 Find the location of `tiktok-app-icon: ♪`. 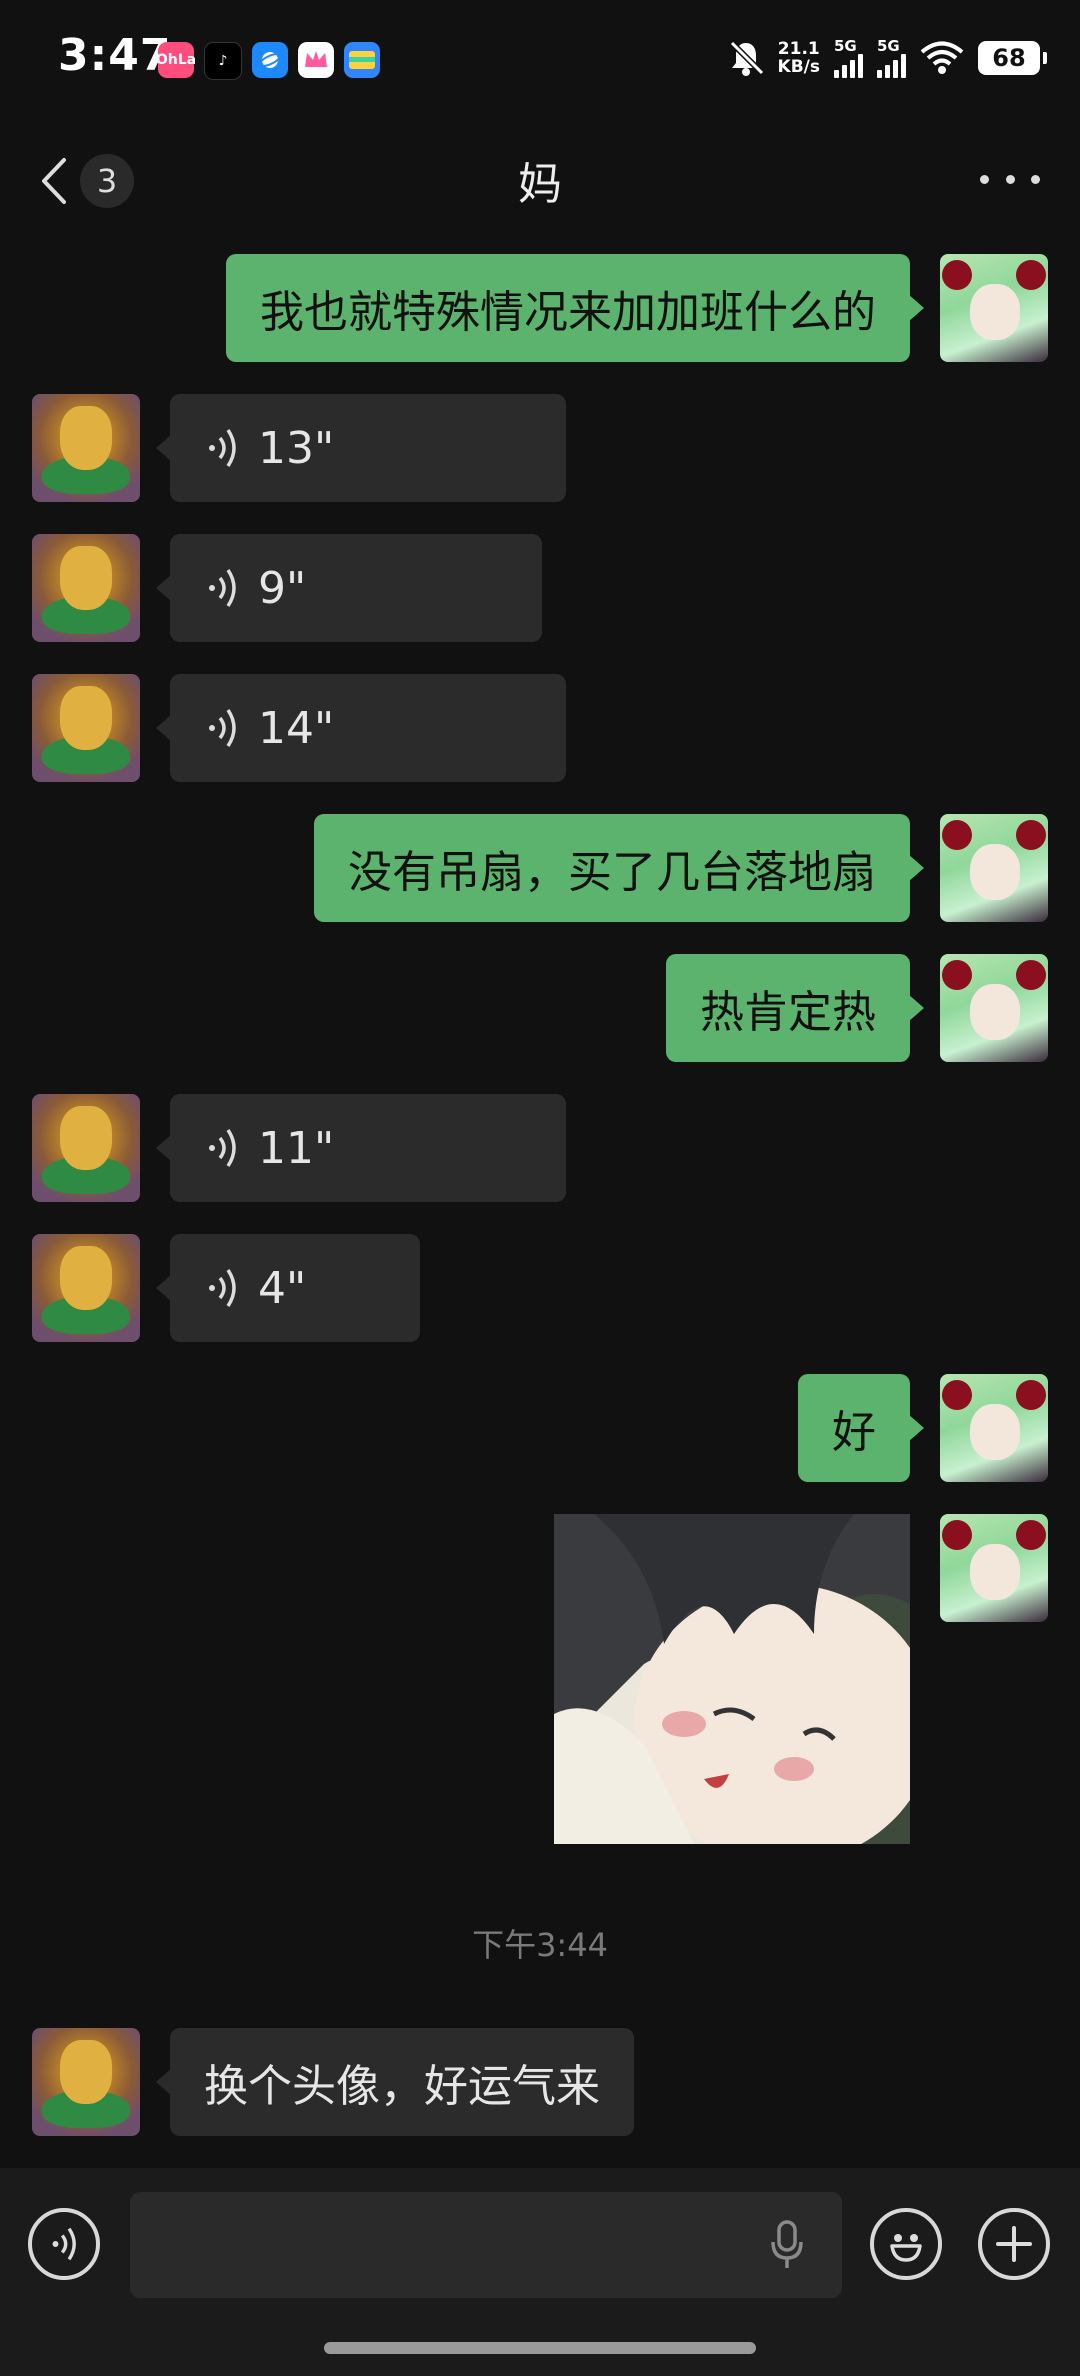

tiktok-app-icon: ♪ is located at coordinates (223, 61).